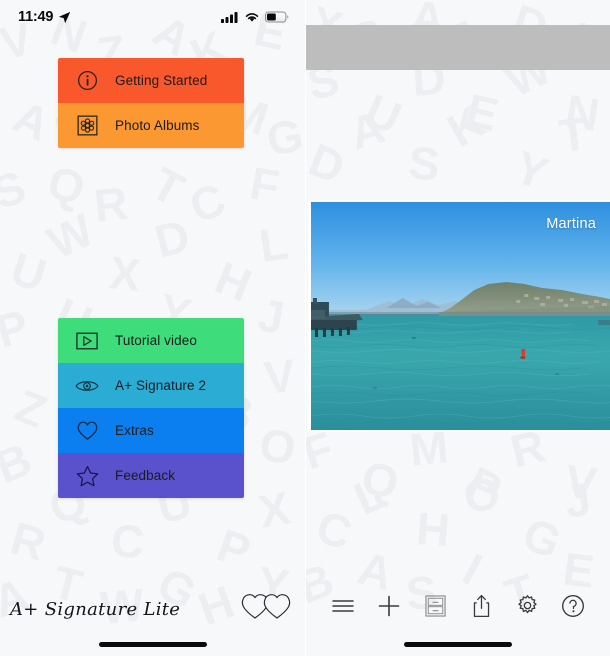 The width and height of the screenshot is (610, 656). Describe the element at coordinates (87, 431) in the screenshot. I see `heart-icon` at that location.